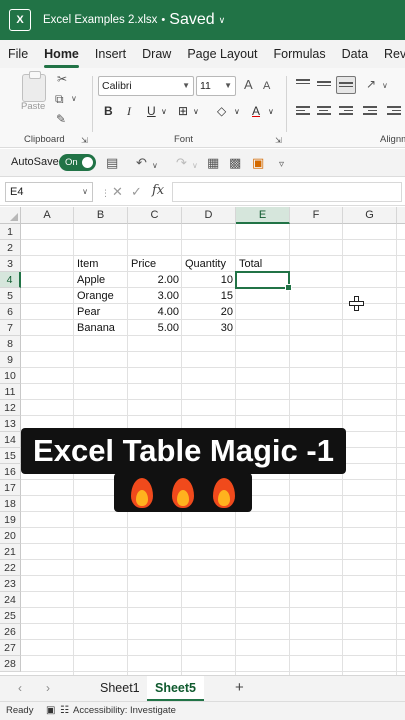  What do you see at coordinates (222, 54) in the screenshot?
I see `tab-page-layout: Page Layout` at bounding box center [222, 54].